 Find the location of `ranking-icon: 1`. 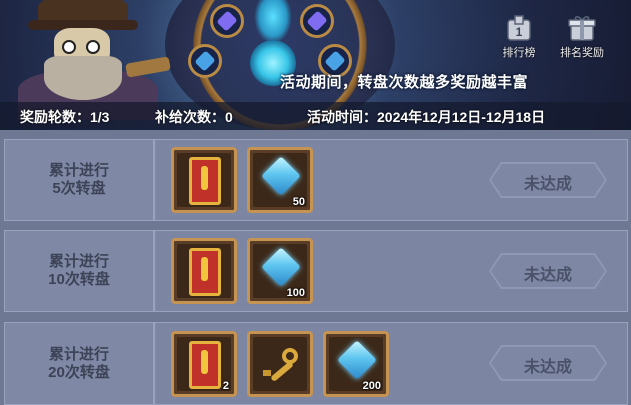

ranking-icon: 1 is located at coordinates (519, 28).